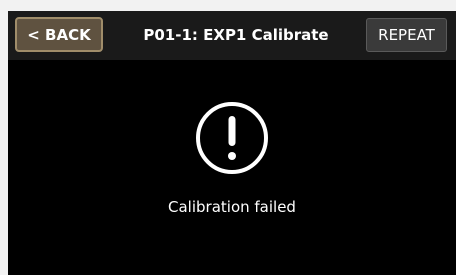 The width and height of the screenshot is (456, 275). I want to click on back-button: < BACK, so click(59, 34).